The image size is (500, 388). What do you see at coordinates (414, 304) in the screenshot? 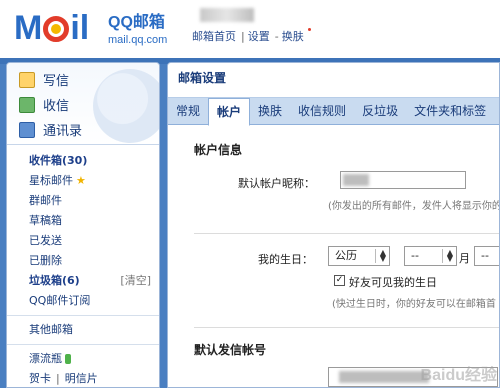
I see `birthday-hint: (快过生日时，你的好友可以在邮箱首` at bounding box center [414, 304].